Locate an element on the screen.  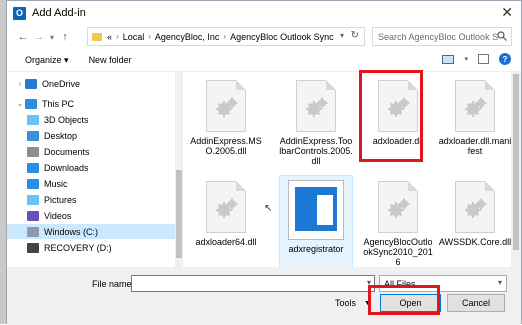
nav-item-label: OneDrive is located at coordinates (61, 83).